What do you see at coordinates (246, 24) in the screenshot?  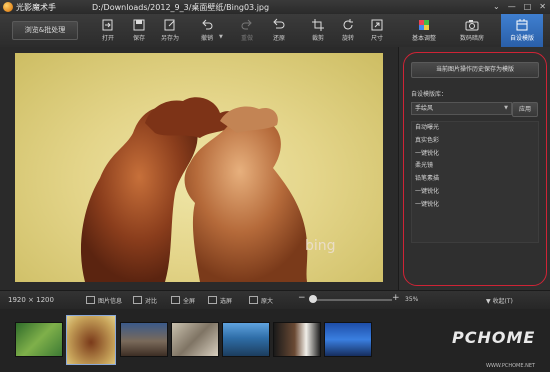 I see `redo-icon` at bounding box center [246, 24].